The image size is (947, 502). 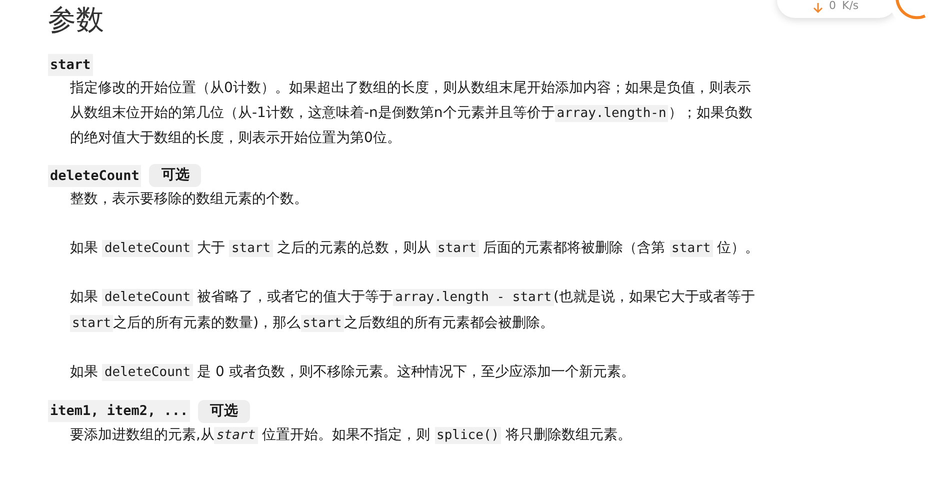 What do you see at coordinates (850, 7) in the screenshot?
I see `speed-unit: K/s` at bounding box center [850, 7].